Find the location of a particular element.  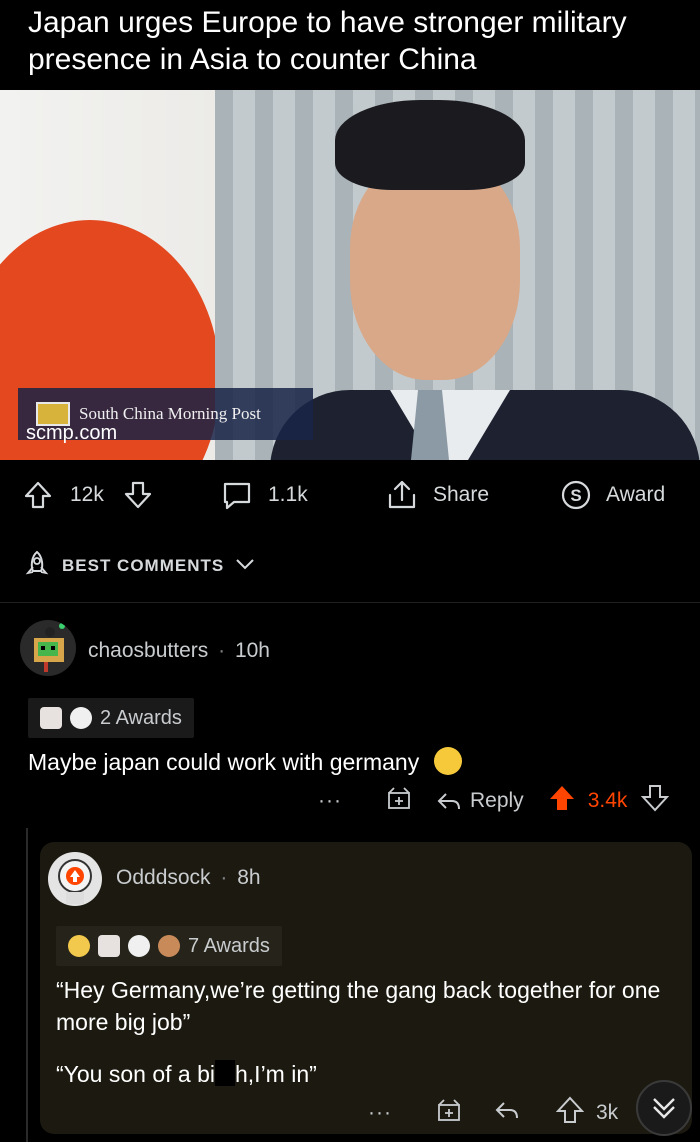

share-button: Share is located at coordinates (437, 495).